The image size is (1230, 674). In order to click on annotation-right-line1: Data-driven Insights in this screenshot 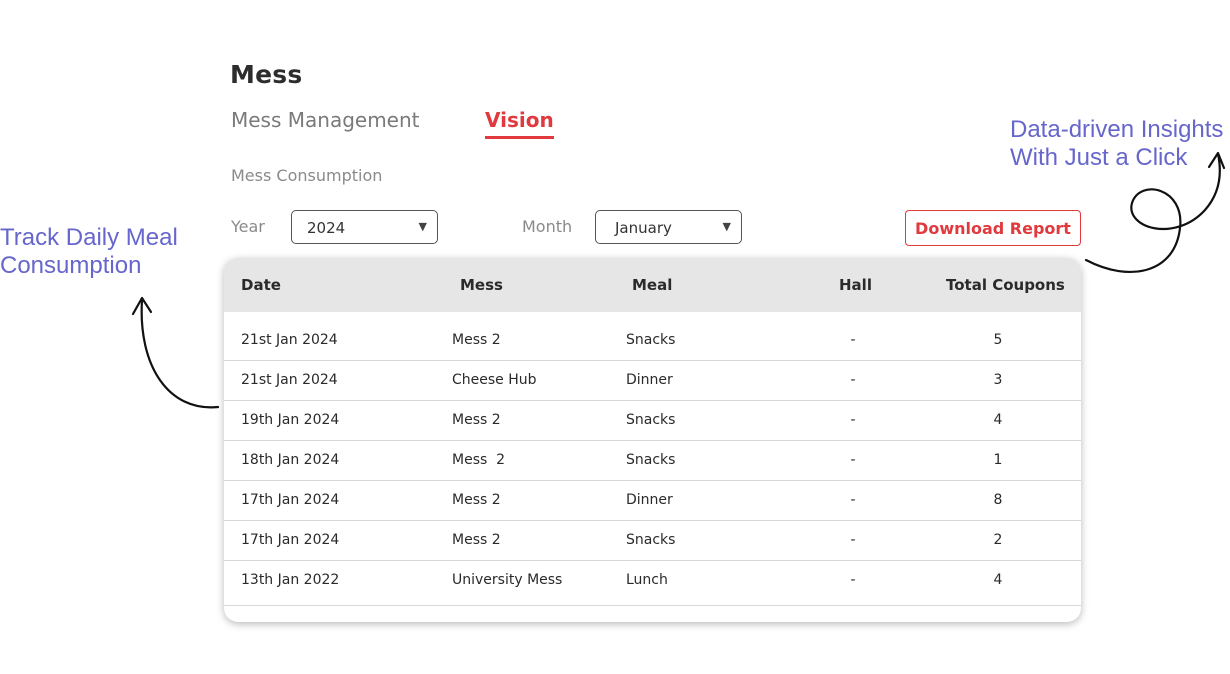, I will do `click(1117, 129)`.